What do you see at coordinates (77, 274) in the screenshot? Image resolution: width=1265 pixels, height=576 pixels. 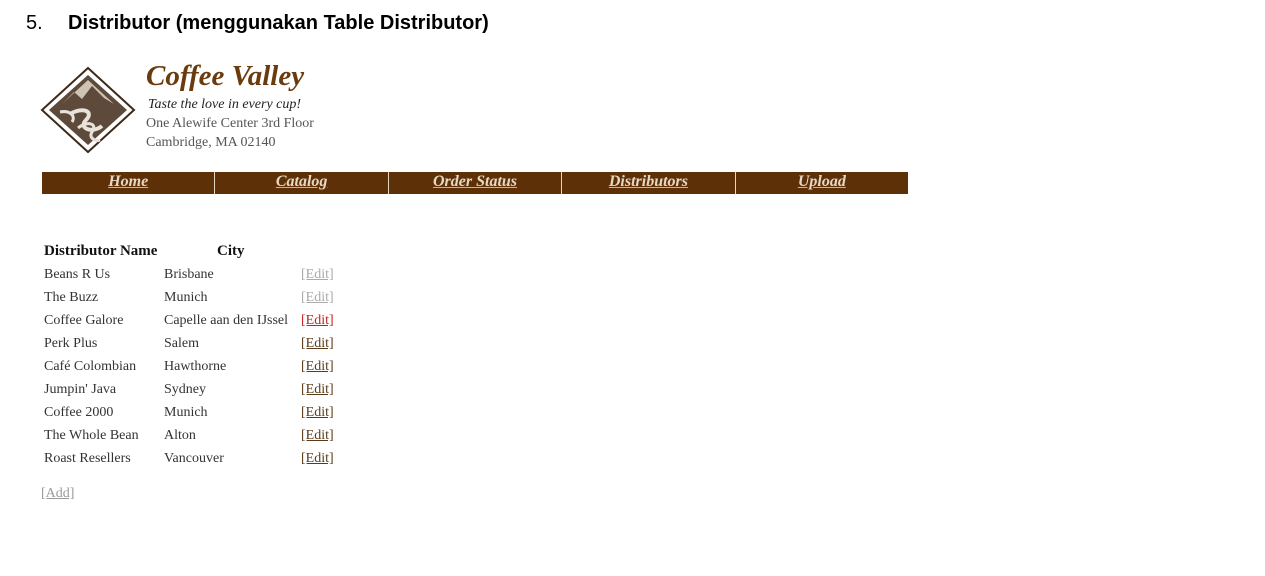 I see `distributor-name: Beans R Us` at bounding box center [77, 274].